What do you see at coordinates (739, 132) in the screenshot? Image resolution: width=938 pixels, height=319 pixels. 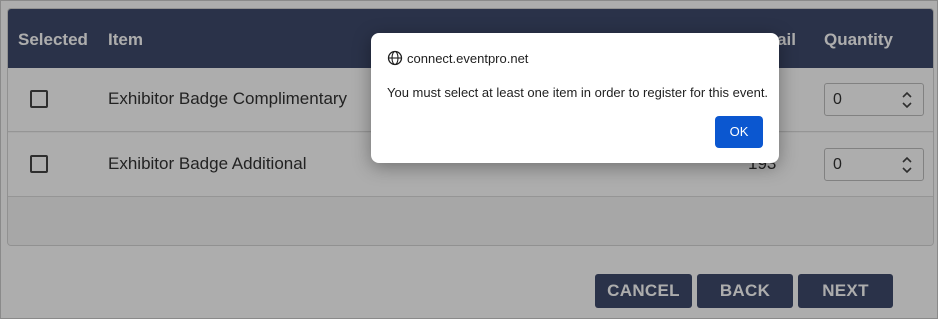 I see `ok-button: OK` at bounding box center [739, 132].